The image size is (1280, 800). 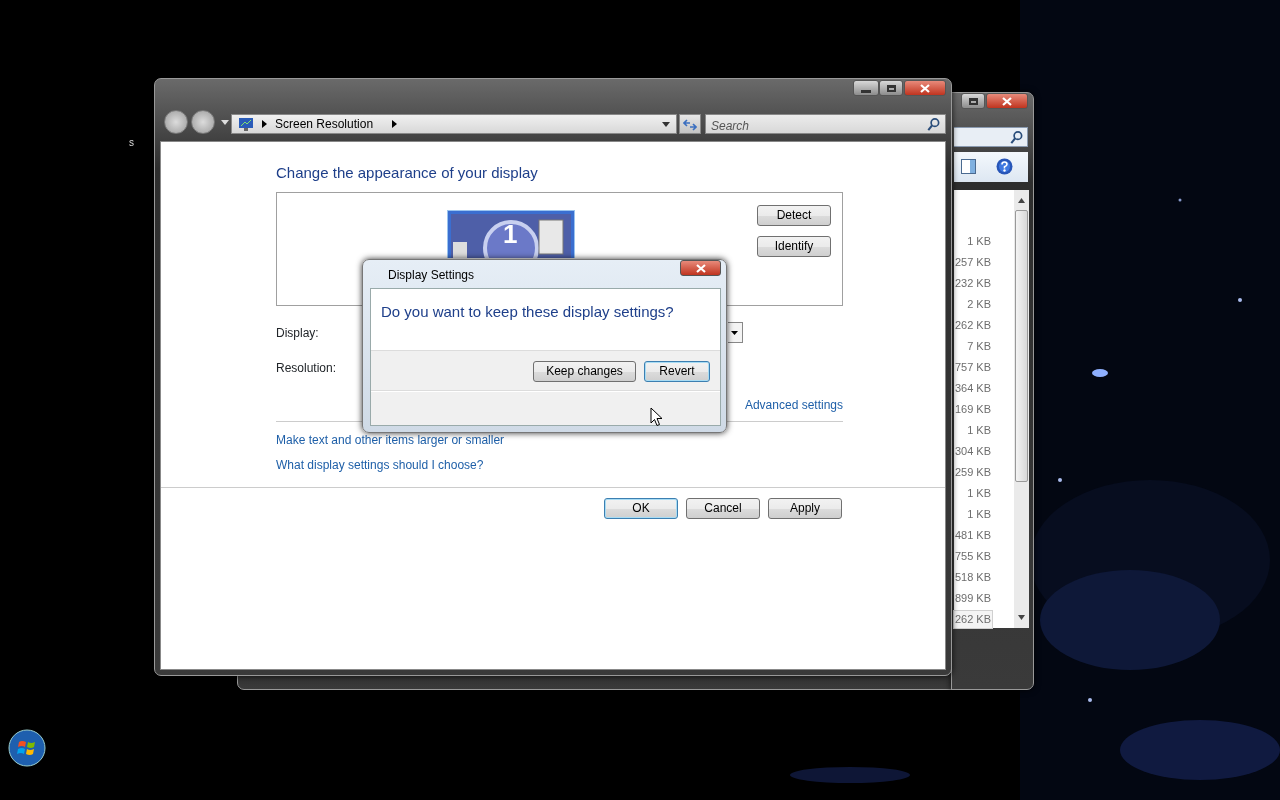 What do you see at coordinates (527, 312) in the screenshot?
I see `dialog-question: Do you want to keep these display settings?` at bounding box center [527, 312].